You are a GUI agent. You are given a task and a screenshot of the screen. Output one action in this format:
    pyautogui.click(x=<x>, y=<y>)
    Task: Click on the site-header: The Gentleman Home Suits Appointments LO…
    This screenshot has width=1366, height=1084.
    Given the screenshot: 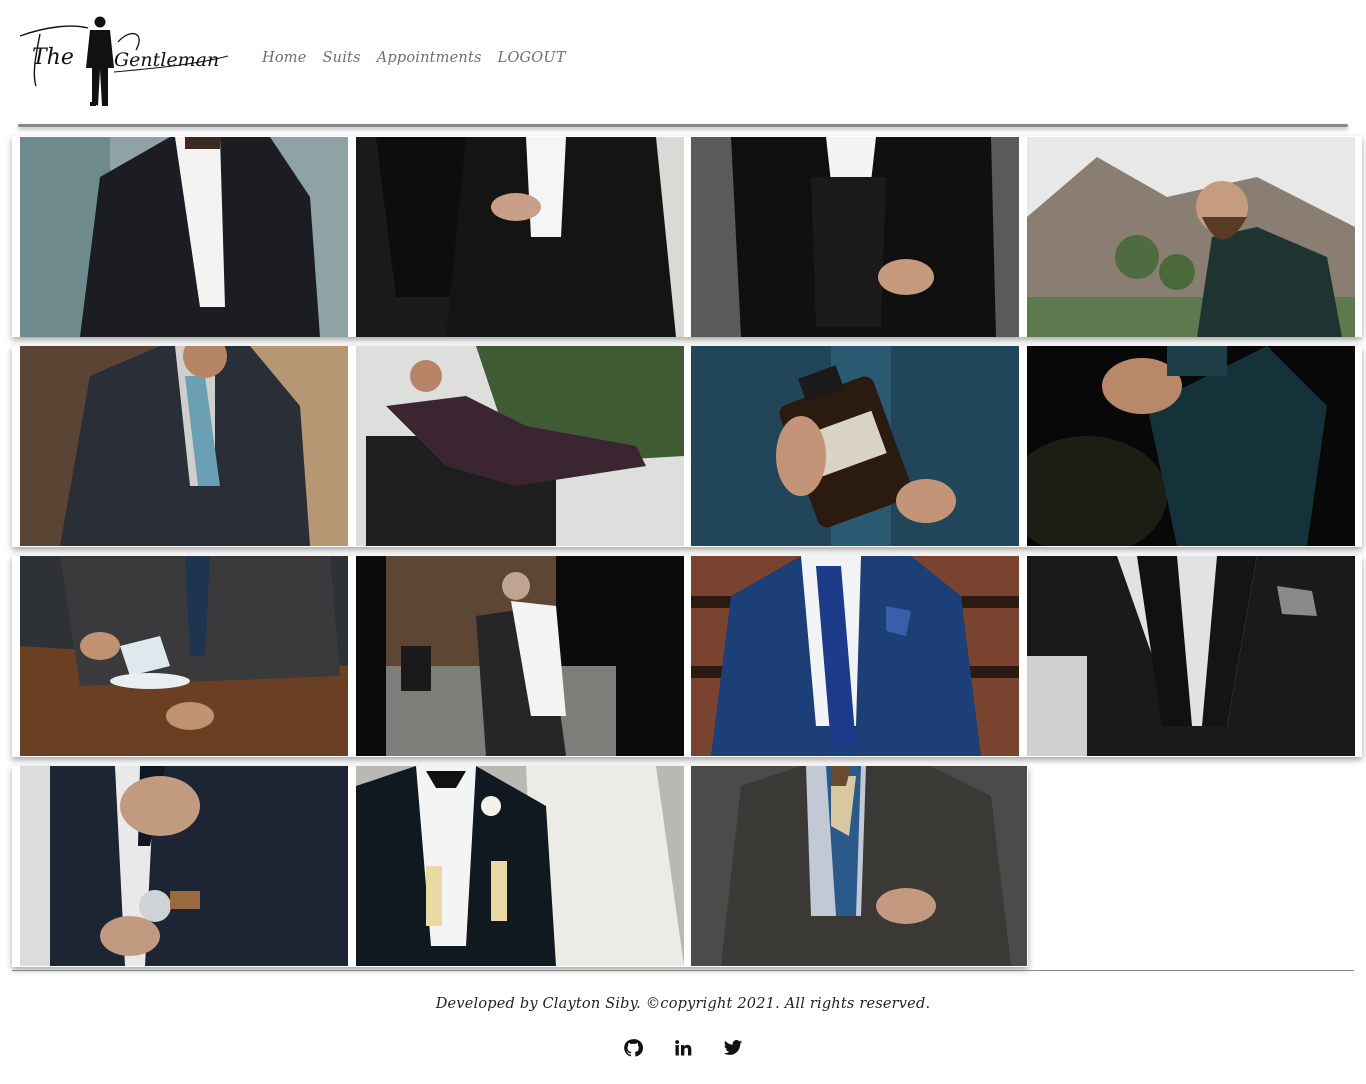 What is the action you would take?
    pyautogui.click(x=683, y=63)
    